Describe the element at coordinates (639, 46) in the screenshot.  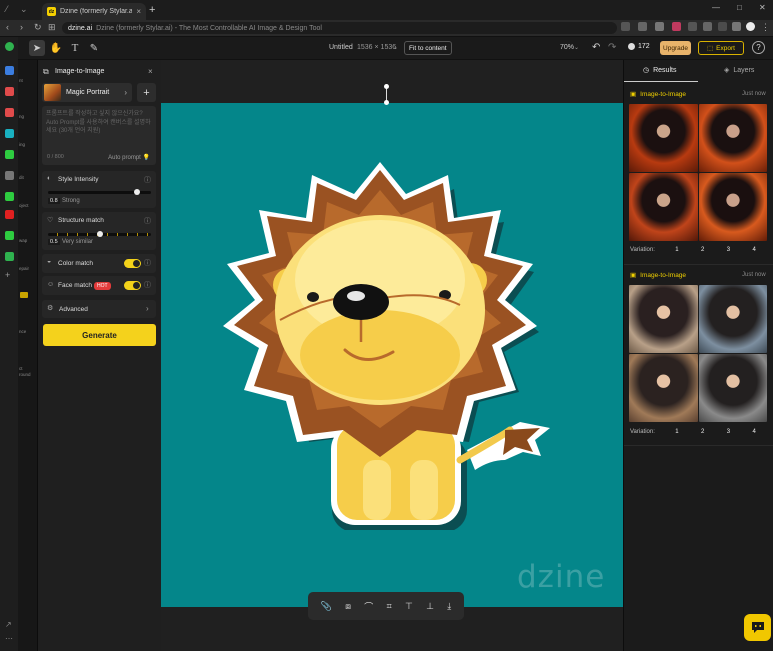
I see `credits-counter: 172` at that location.